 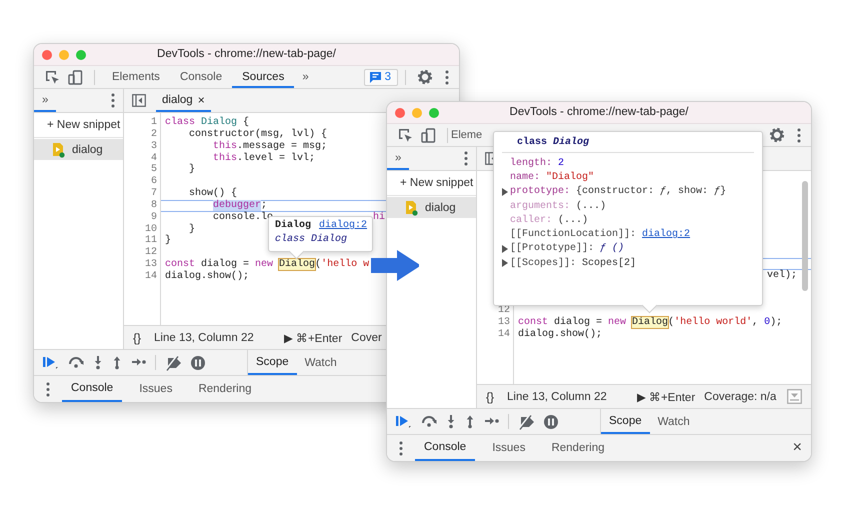 What do you see at coordinates (650, 322) in the screenshot?
I see `code-line: const dialog = new Dialog('hello world', 0);` at bounding box center [650, 322].